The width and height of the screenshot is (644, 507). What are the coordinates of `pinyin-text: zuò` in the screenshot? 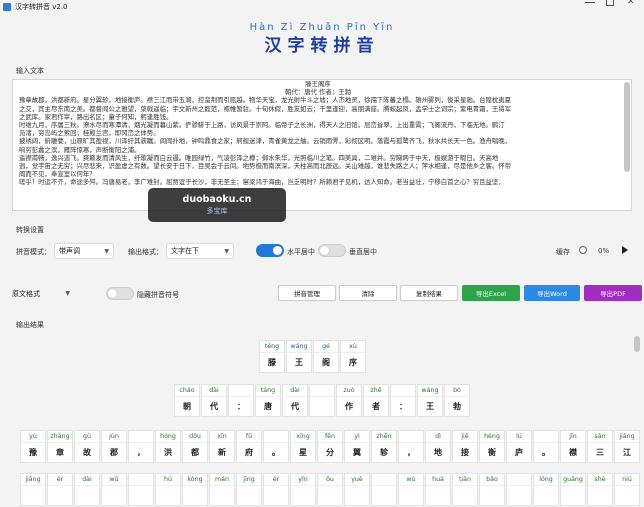 It's located at (349, 391).